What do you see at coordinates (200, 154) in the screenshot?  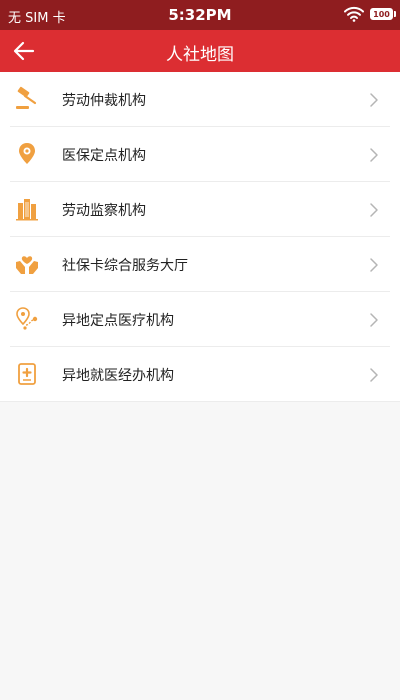 I see `list-item-medical-insurance: 医保定点机构` at bounding box center [200, 154].